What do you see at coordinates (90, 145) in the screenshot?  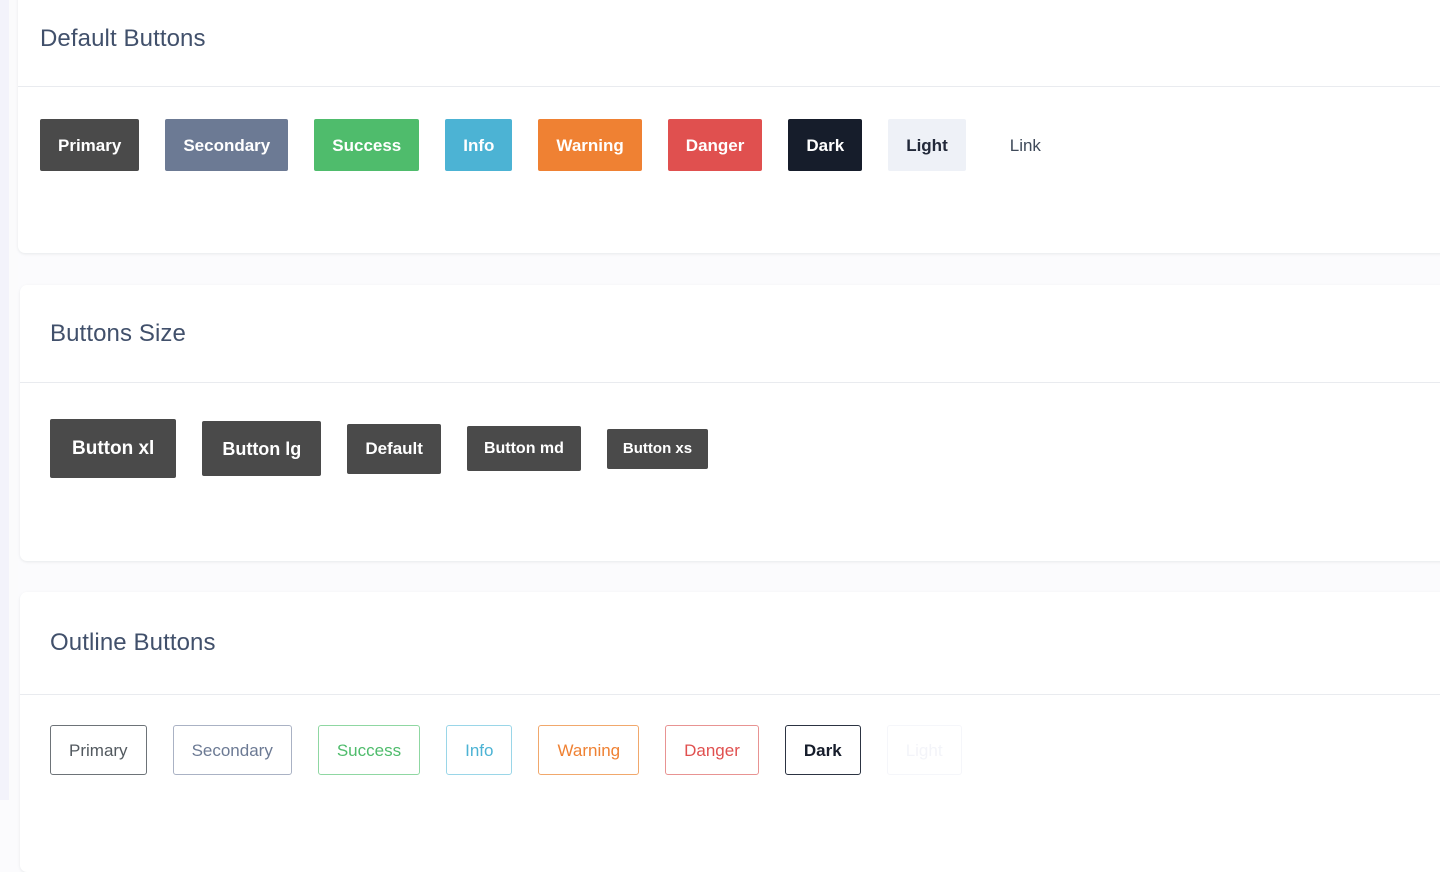 I see `button-primary: Primary` at bounding box center [90, 145].